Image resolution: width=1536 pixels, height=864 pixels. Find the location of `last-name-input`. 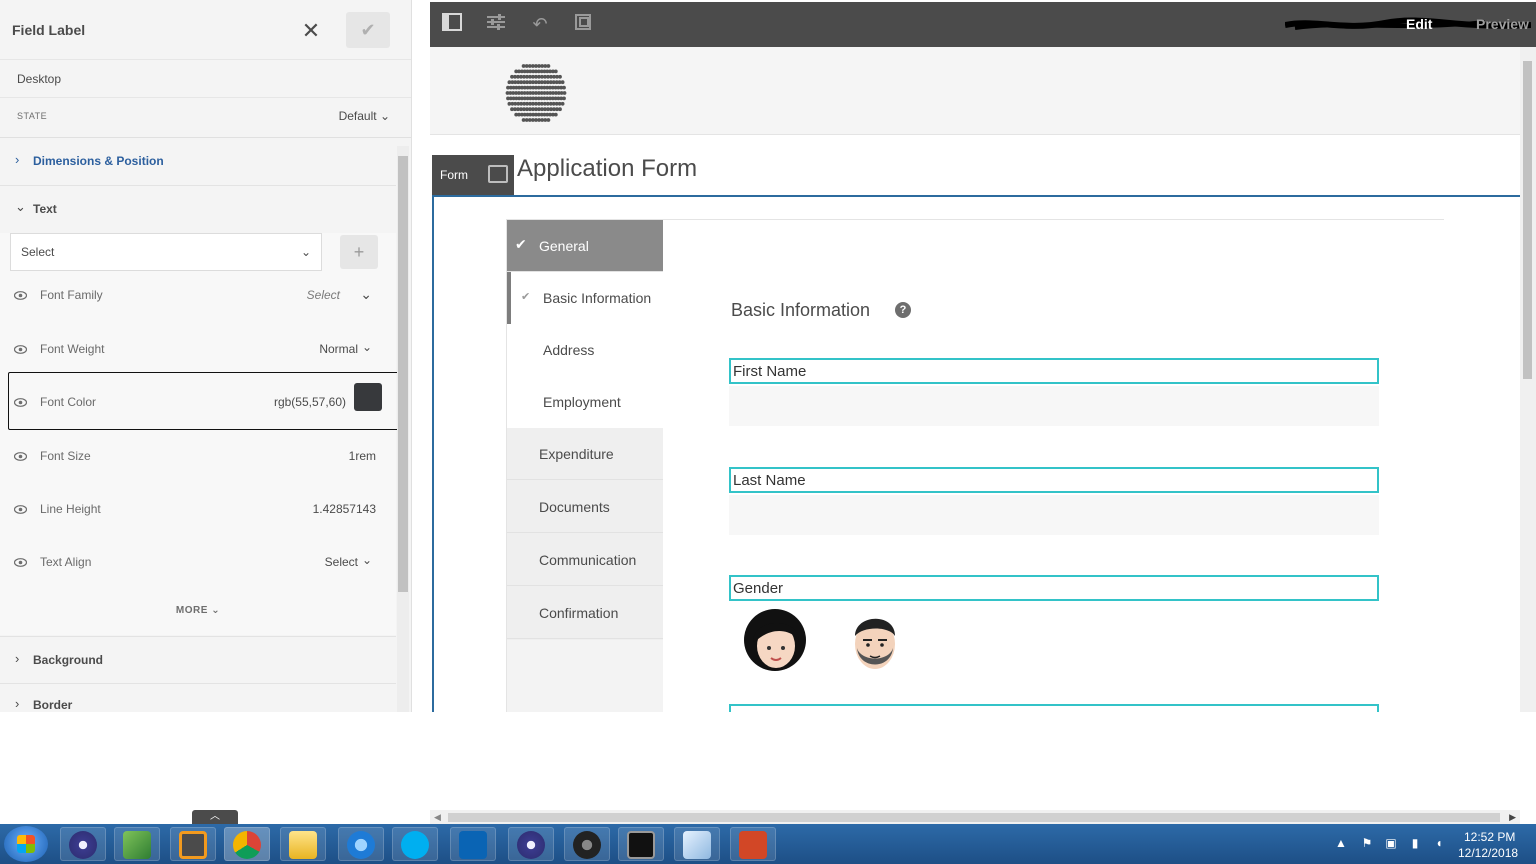

last-name-input is located at coordinates (1054, 515).